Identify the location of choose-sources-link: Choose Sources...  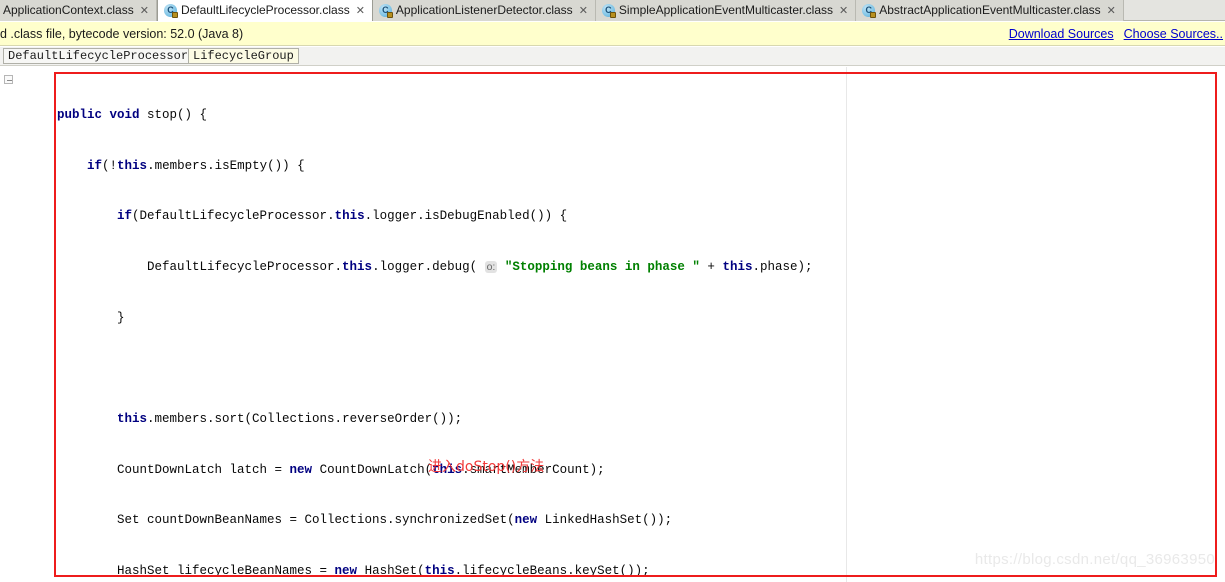
(1173, 34).